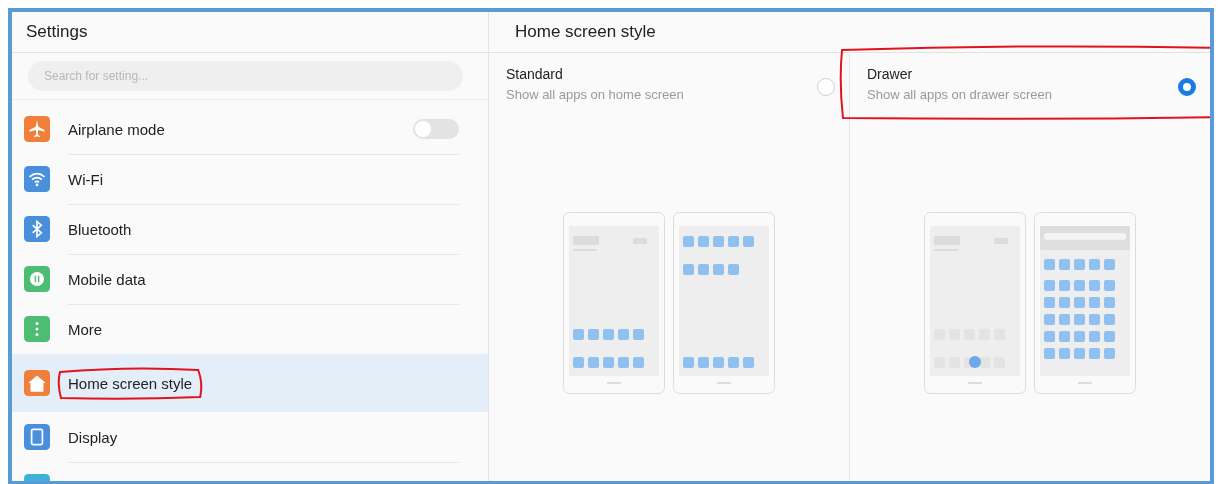 The height and width of the screenshot is (484, 1219). I want to click on sidebar-item: Bluetooth, so click(250, 229).